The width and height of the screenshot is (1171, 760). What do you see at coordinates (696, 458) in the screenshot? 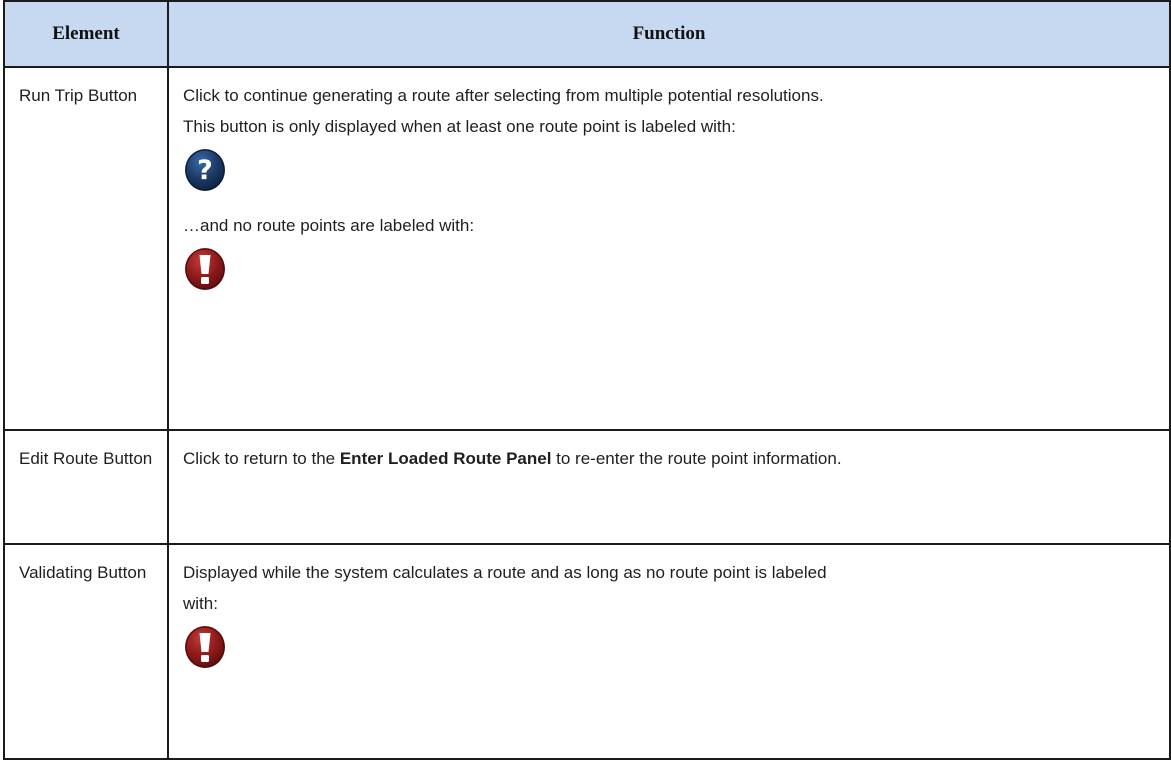
I see `function-text: to re-enter the route point information.` at bounding box center [696, 458].